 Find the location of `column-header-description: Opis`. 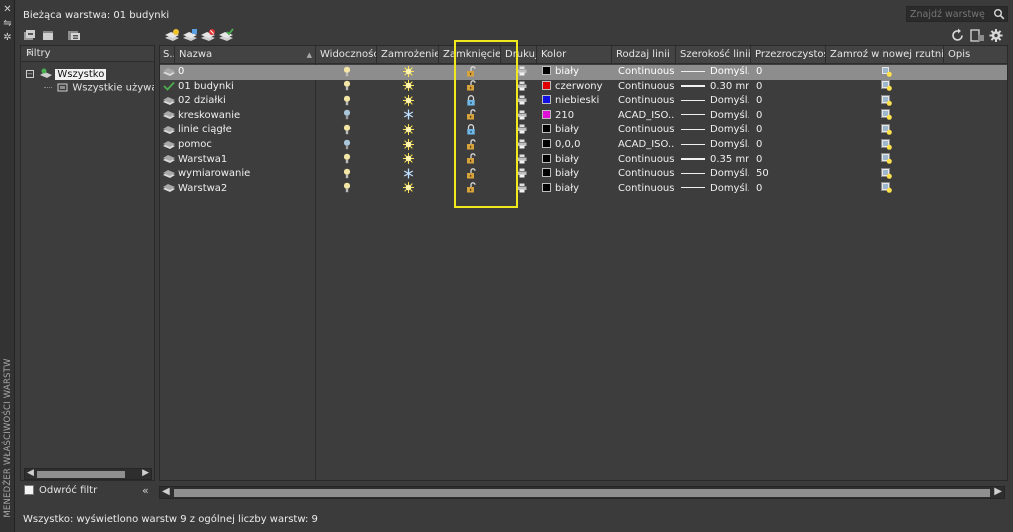

column-header-description: Opis is located at coordinates (975, 55).